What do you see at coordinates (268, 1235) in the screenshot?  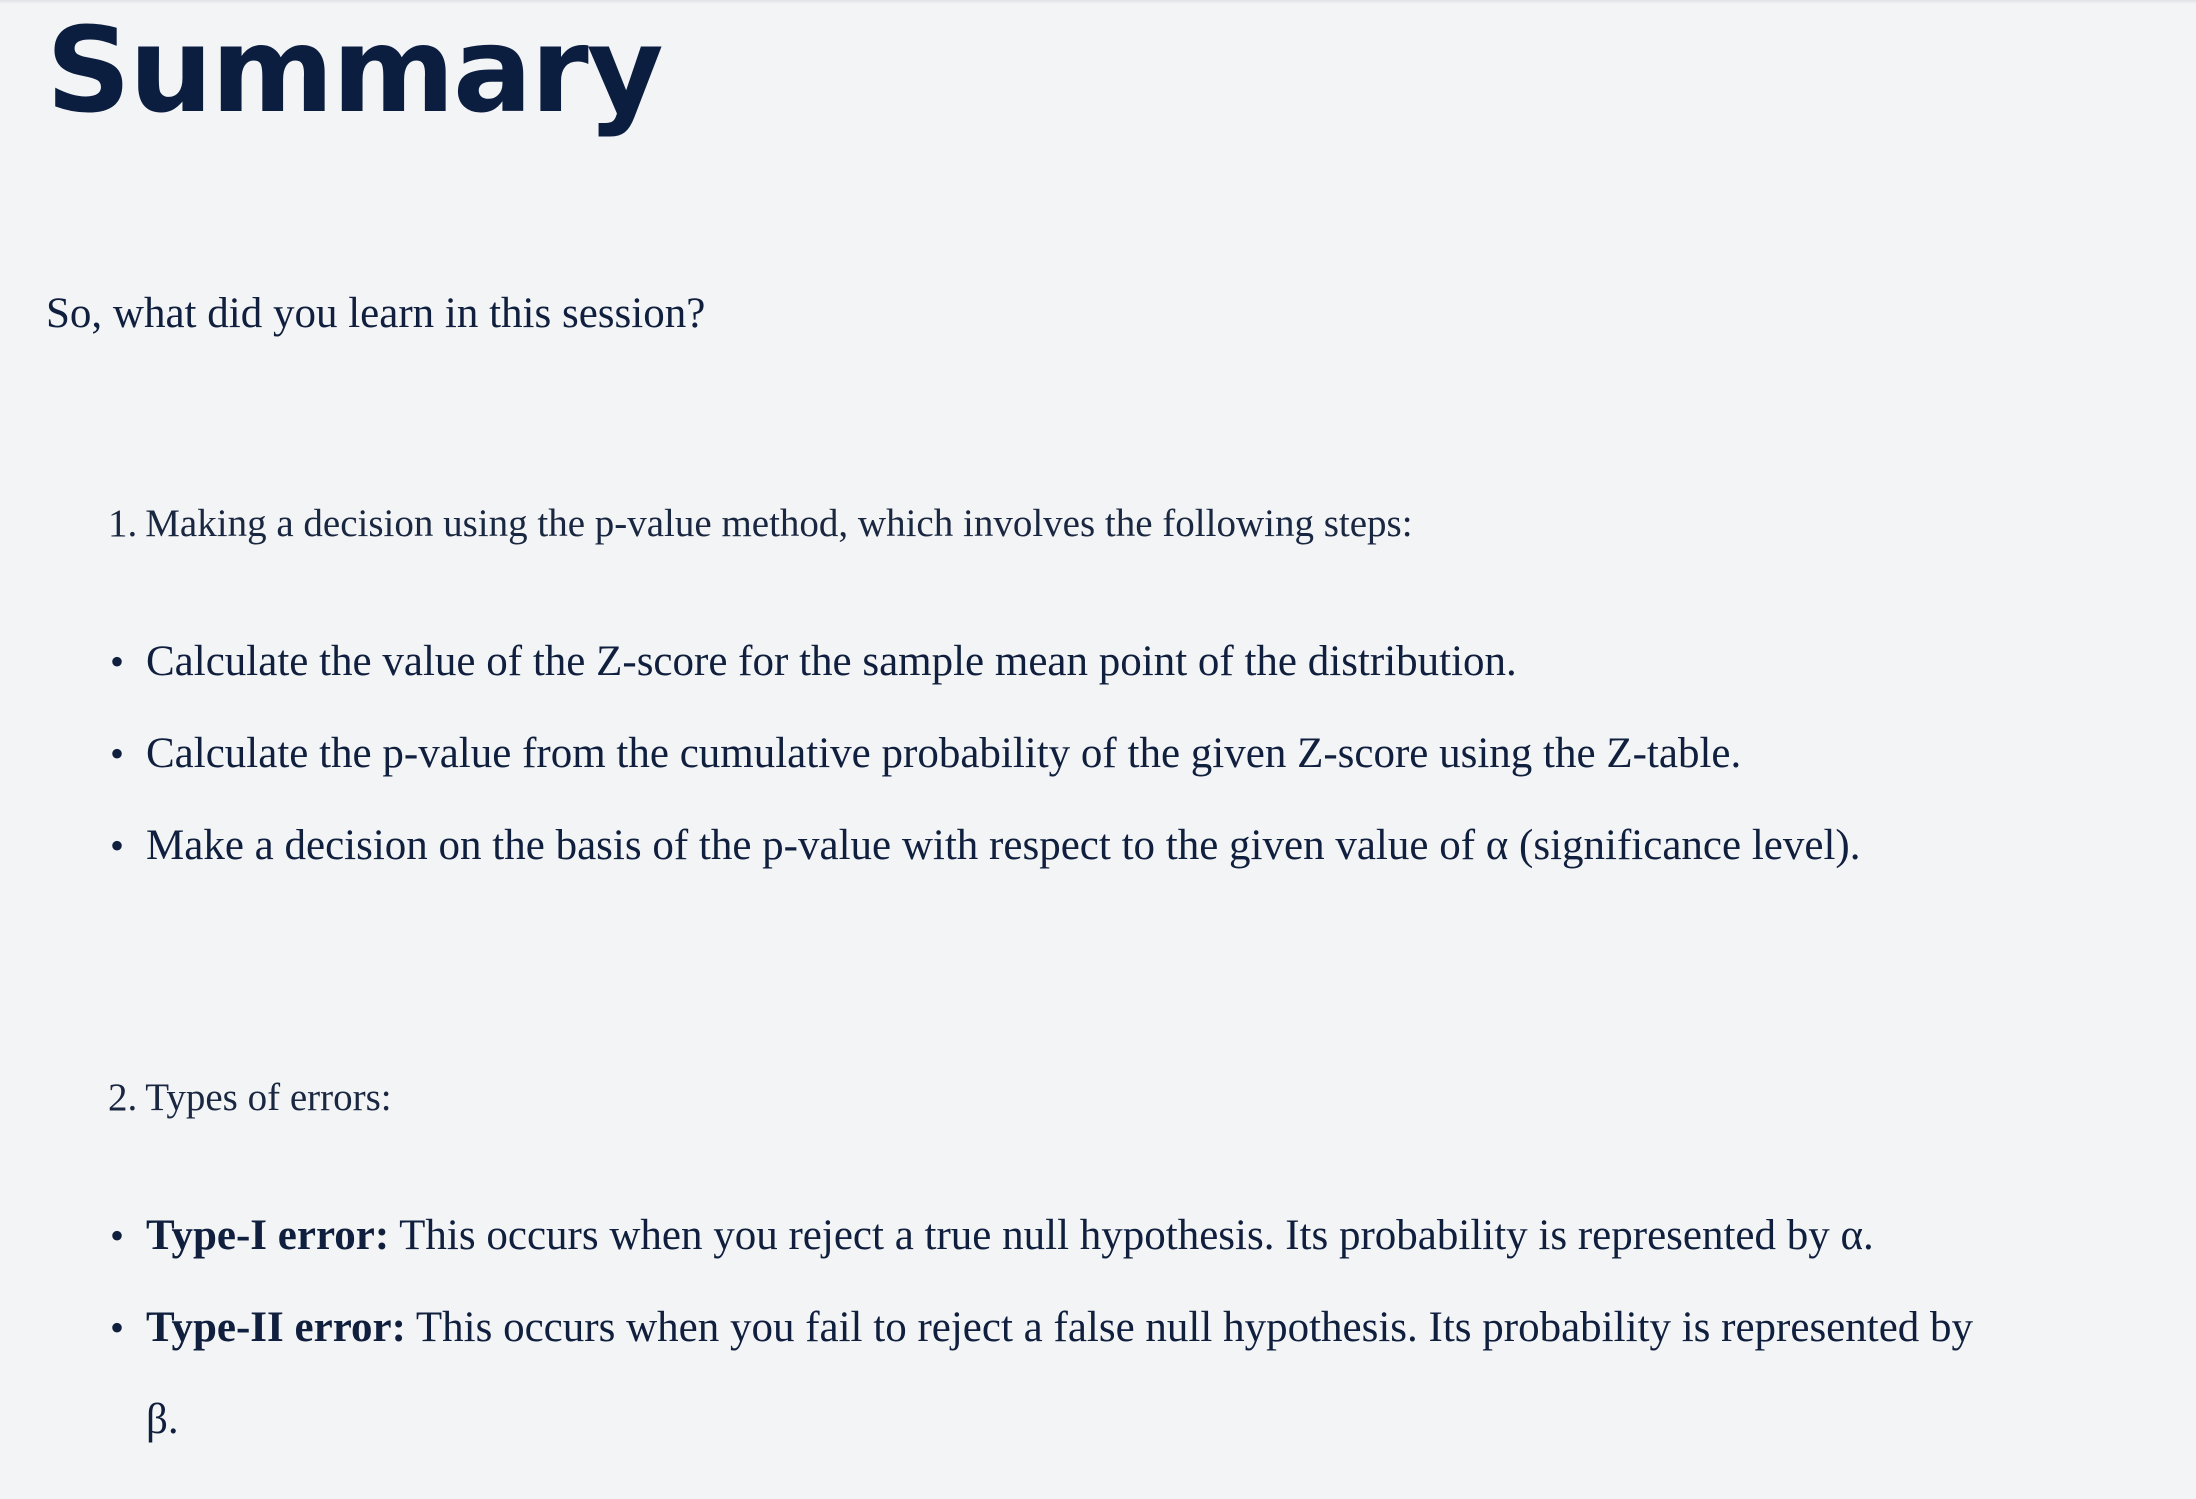 I see `error-label: Type-I error:` at bounding box center [268, 1235].